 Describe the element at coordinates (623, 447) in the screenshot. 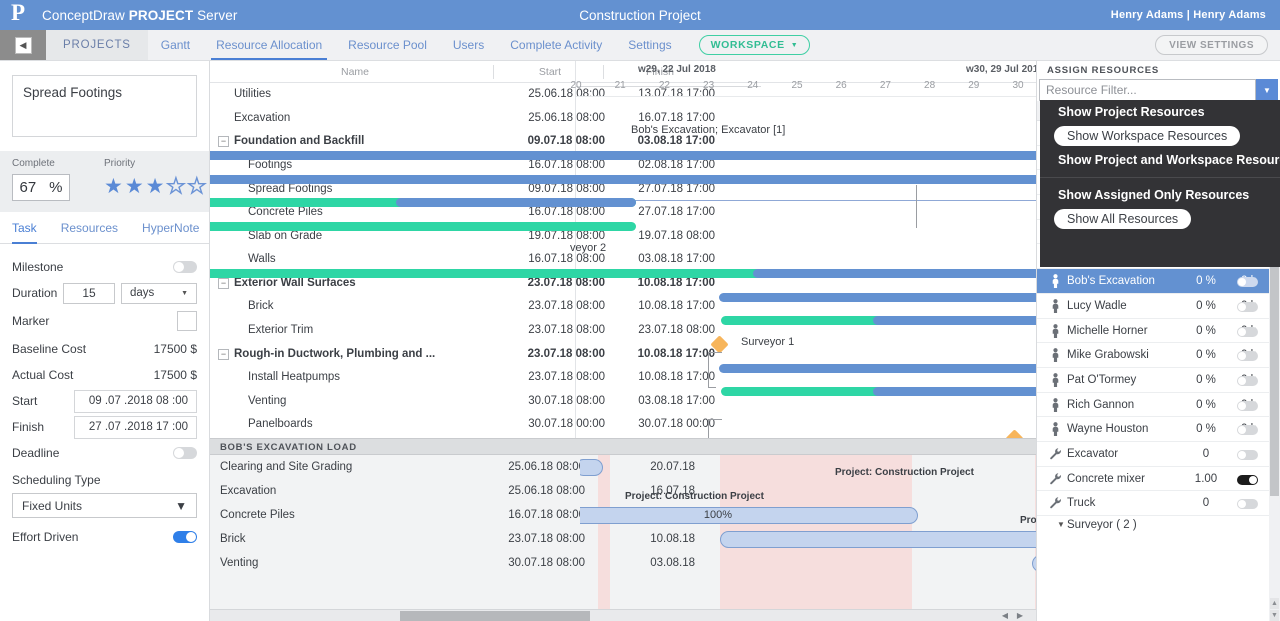

I see `load-panel-title: BOB'S EXCAVATION LOAD` at that location.